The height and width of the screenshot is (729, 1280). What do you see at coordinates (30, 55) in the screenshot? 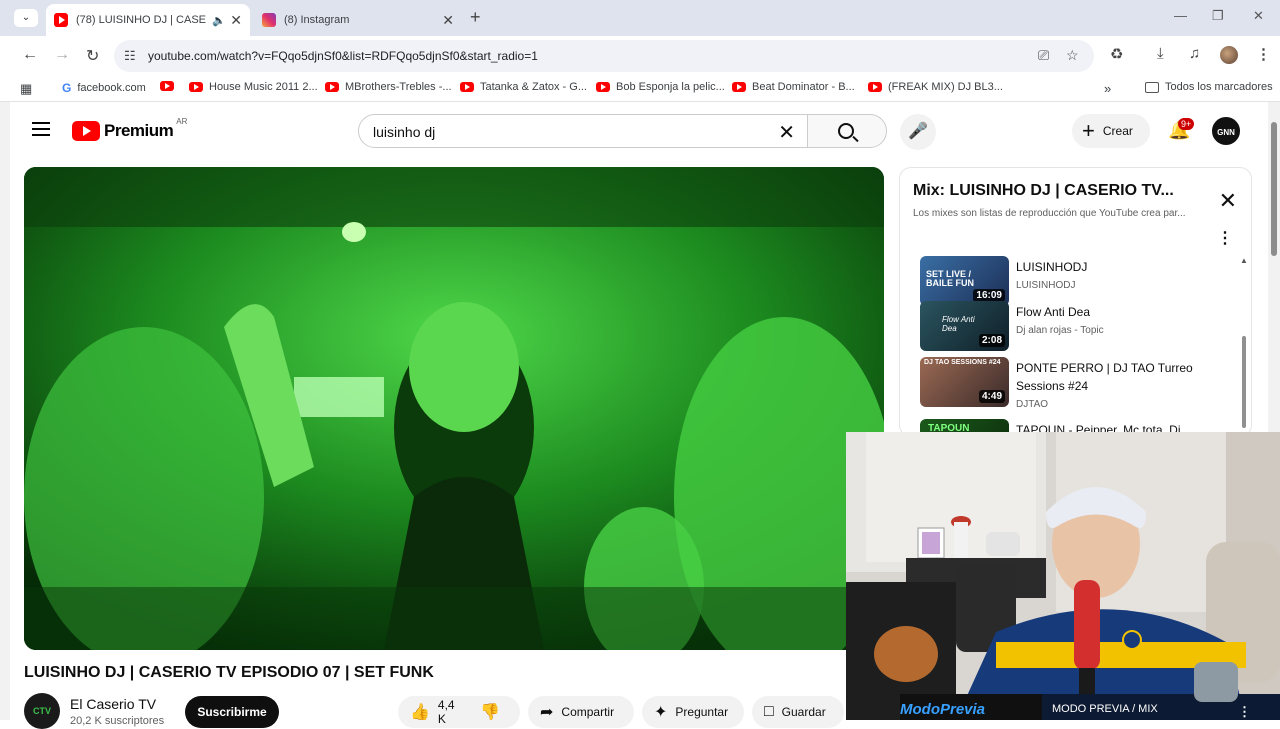
I see `back-icon: ←` at bounding box center [30, 55].